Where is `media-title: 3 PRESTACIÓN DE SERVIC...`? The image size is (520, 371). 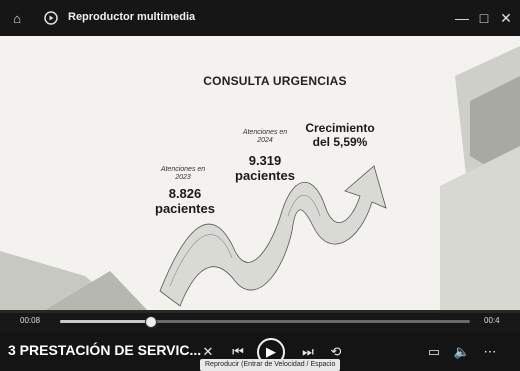
media-title: 3 PRESTACIÓN DE SERVIC... is located at coordinates (105, 350).